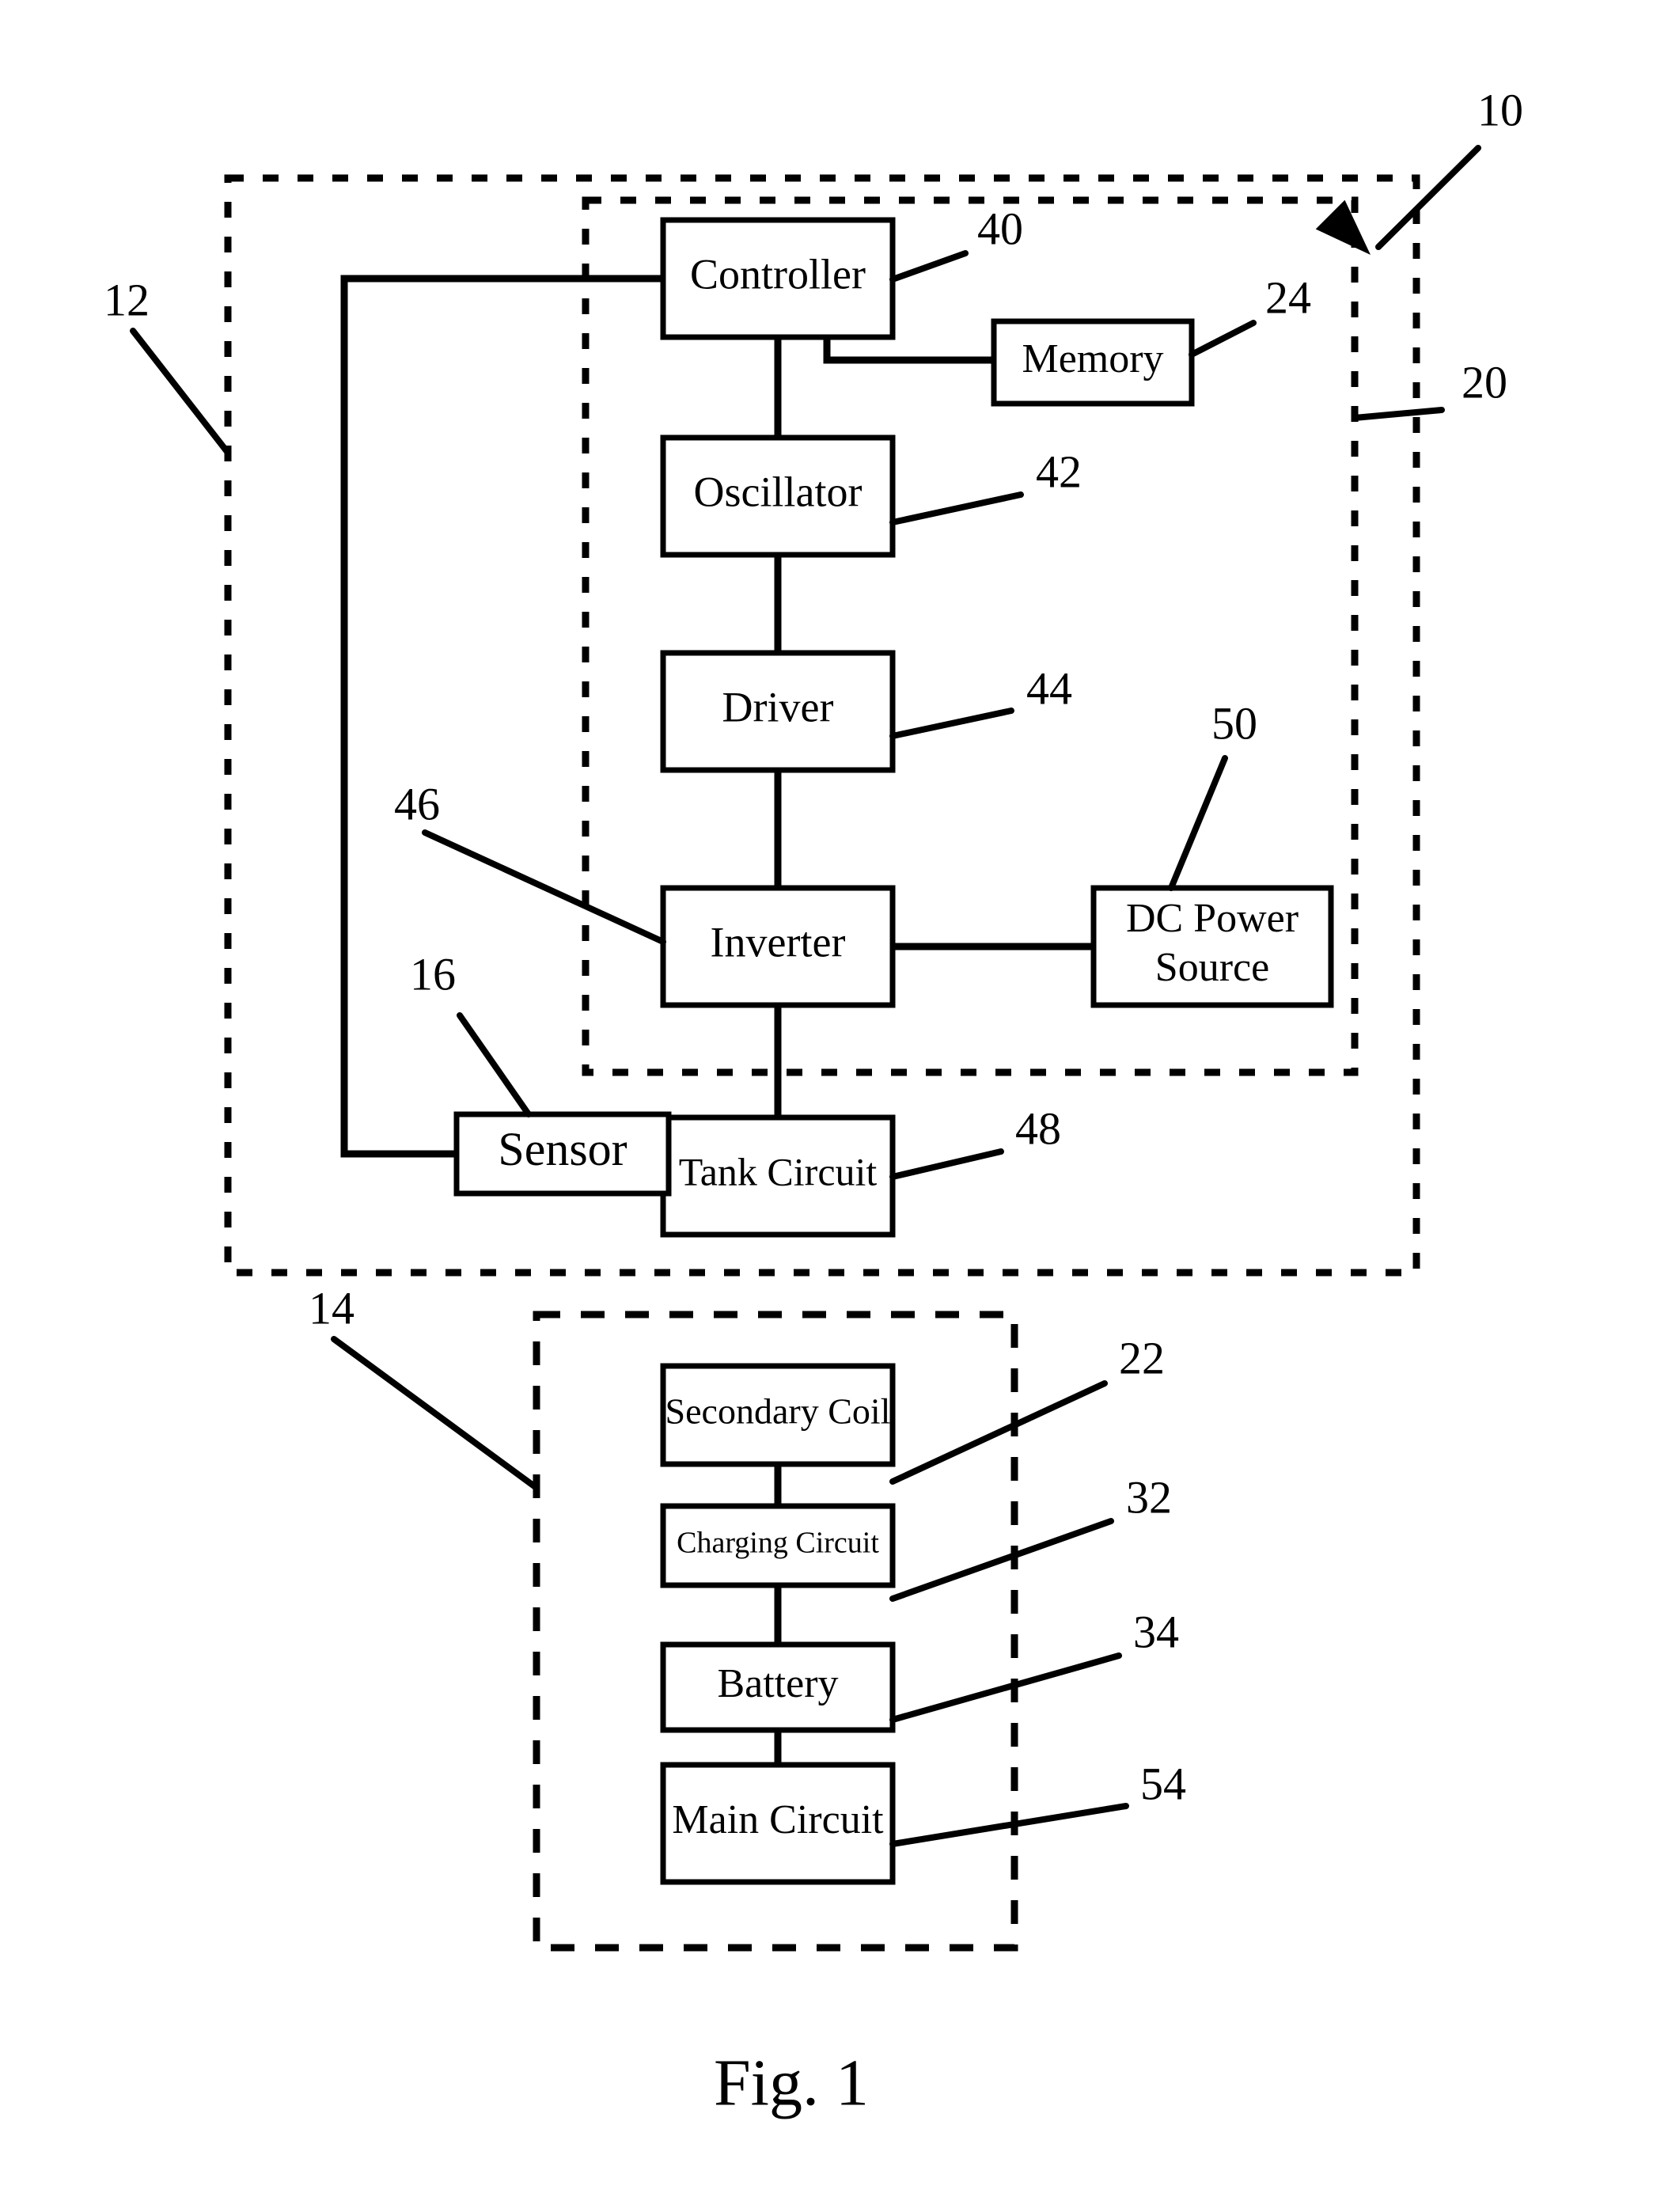  What do you see at coordinates (1149, 1497) in the screenshot?
I see `reference-label-32: 32` at bounding box center [1149, 1497].